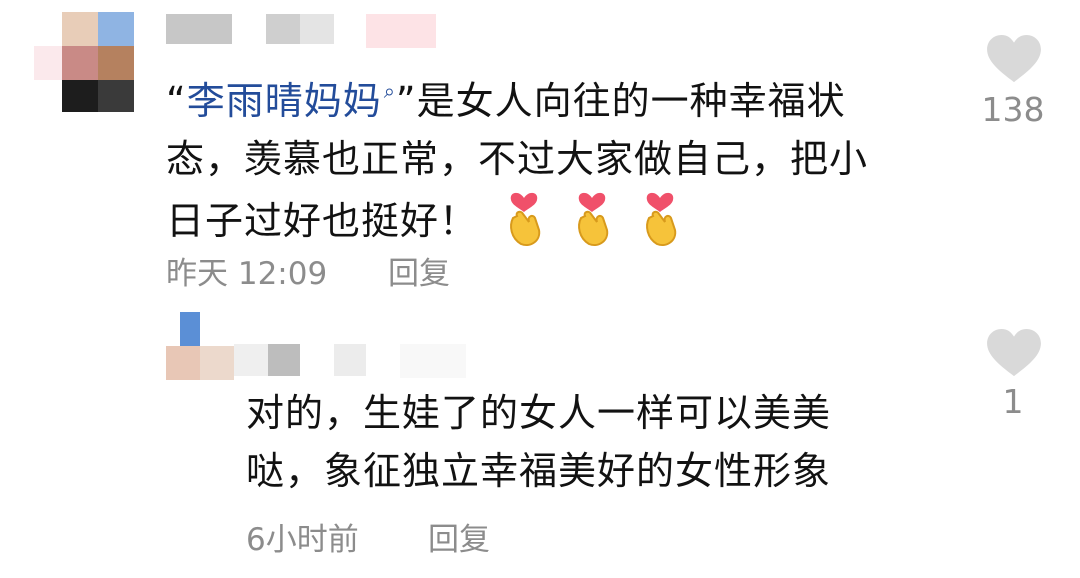 The height and width of the screenshot is (578, 1080). Describe the element at coordinates (631, 101) in the screenshot. I see `comment-1-line-1-rest: 是女人向往的一种幸福状` at that location.